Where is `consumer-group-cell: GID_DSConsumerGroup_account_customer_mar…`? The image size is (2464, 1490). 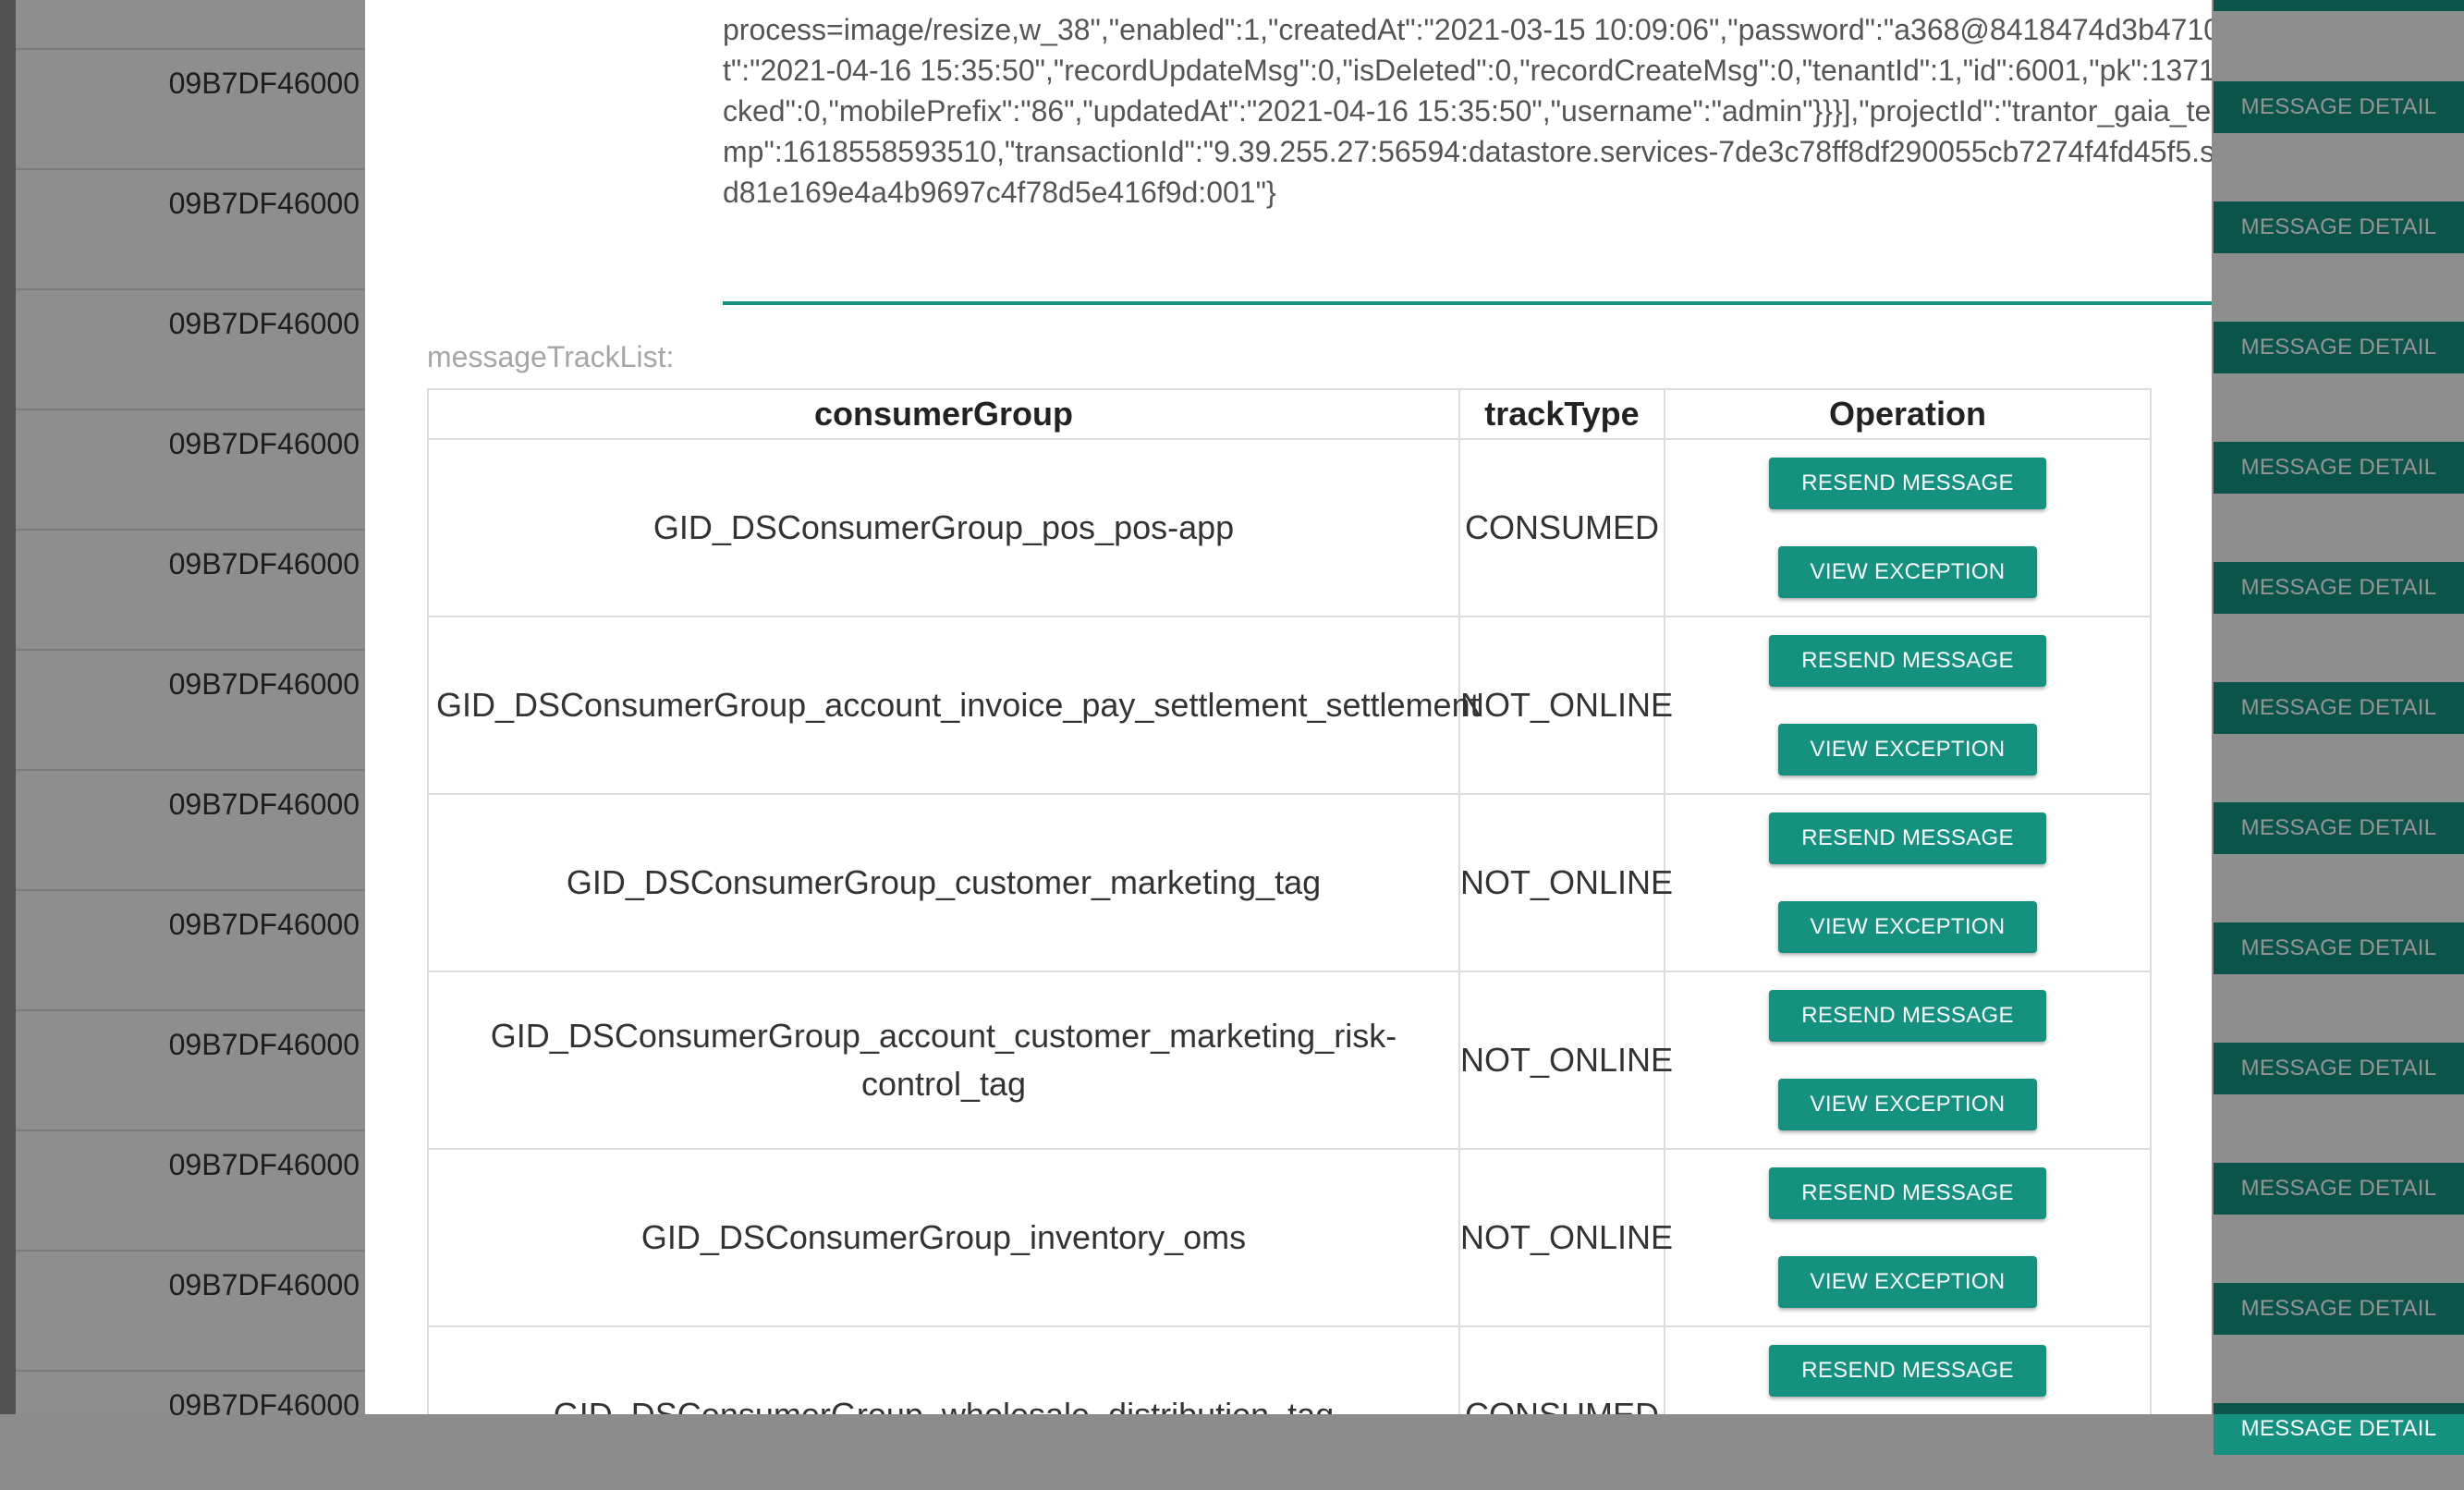
consumer-group-cell: GID_DSConsumerGroup_account_customer_mar… is located at coordinates (943, 1060).